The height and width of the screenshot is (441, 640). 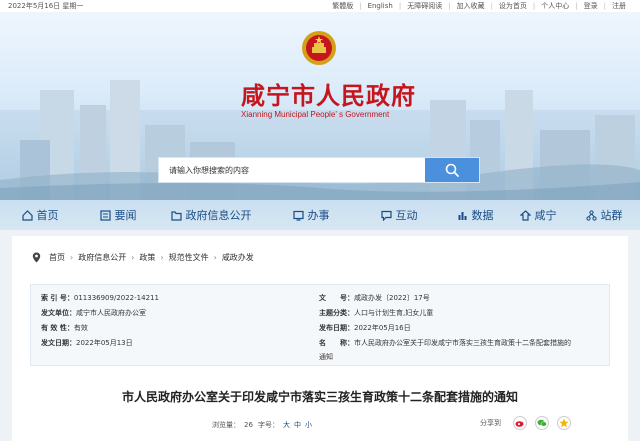 I want to click on news-icon, so click(x=105, y=215).